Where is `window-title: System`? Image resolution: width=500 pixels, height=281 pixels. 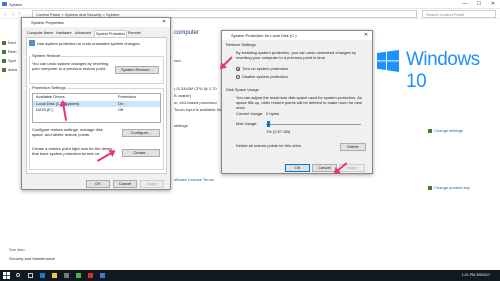
window-title: System is located at coordinates (16, 4).